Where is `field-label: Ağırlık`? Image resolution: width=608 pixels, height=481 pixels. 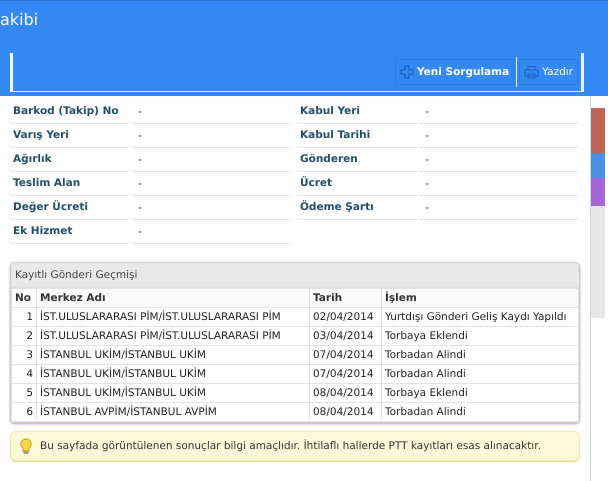
field-label: Ağırlık is located at coordinates (70, 160).